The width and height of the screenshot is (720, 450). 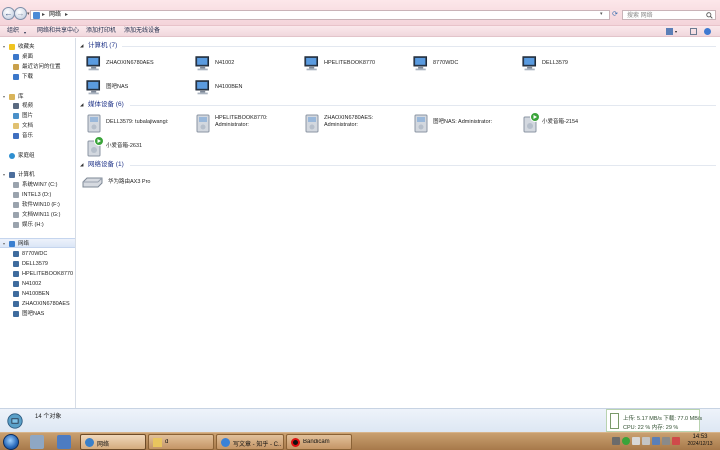 I want to click on item-label: ZHAOXIN6780AES, so click(x=130, y=63).